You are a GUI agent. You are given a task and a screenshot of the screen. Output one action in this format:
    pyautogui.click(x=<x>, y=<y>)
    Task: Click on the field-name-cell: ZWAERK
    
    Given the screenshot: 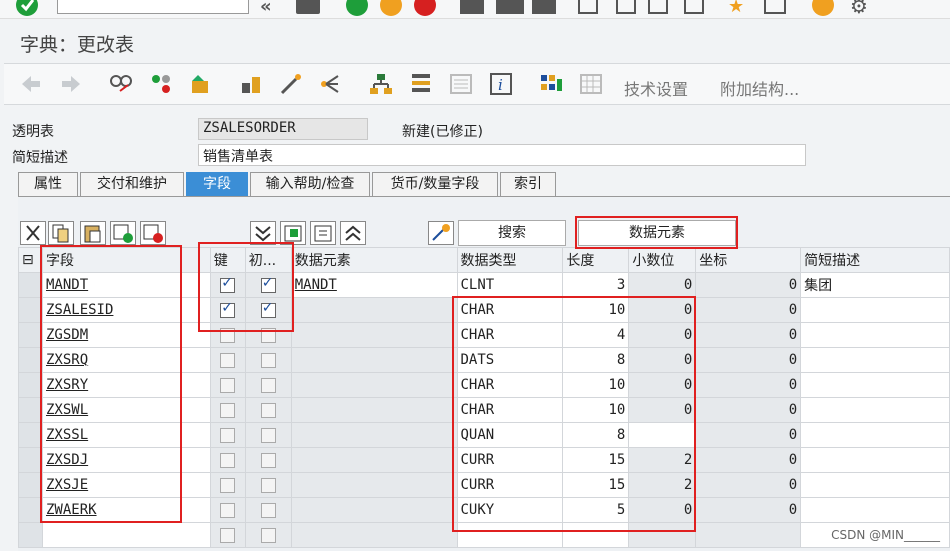 What is the action you would take?
    pyautogui.click(x=126, y=510)
    